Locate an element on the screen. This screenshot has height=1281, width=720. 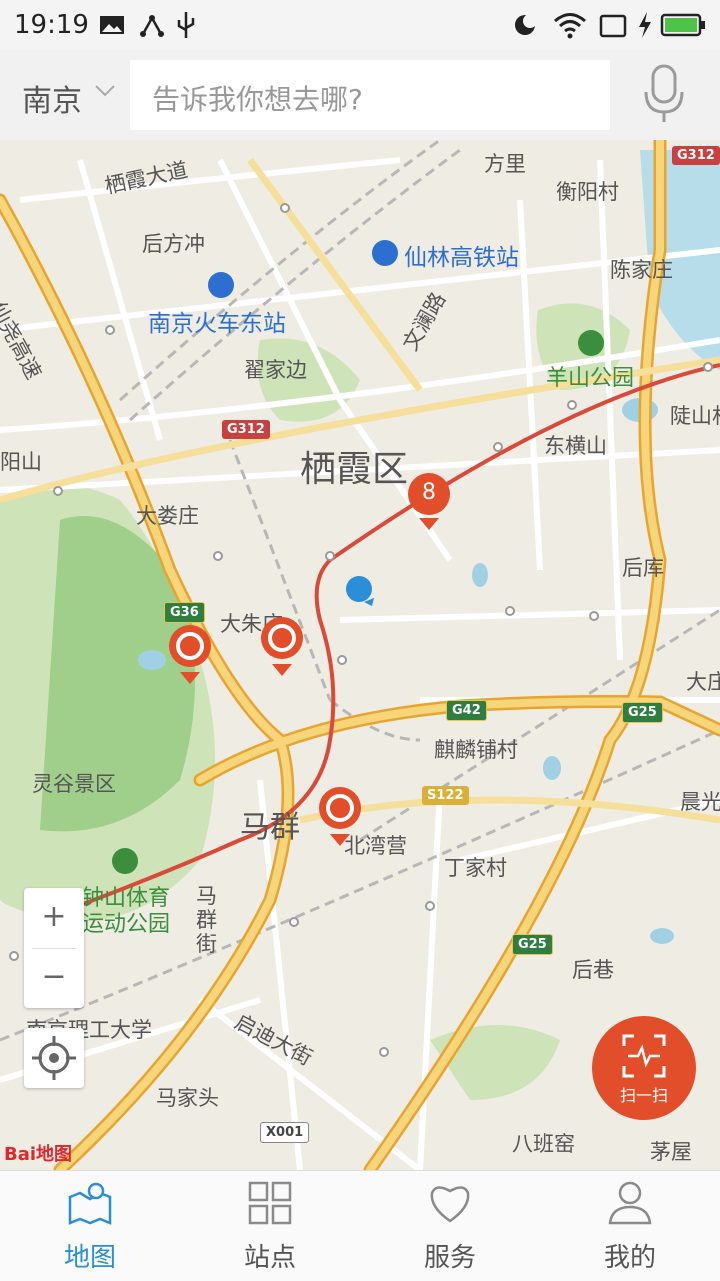
tab-map: 地图 is located at coordinates (90, 1226).